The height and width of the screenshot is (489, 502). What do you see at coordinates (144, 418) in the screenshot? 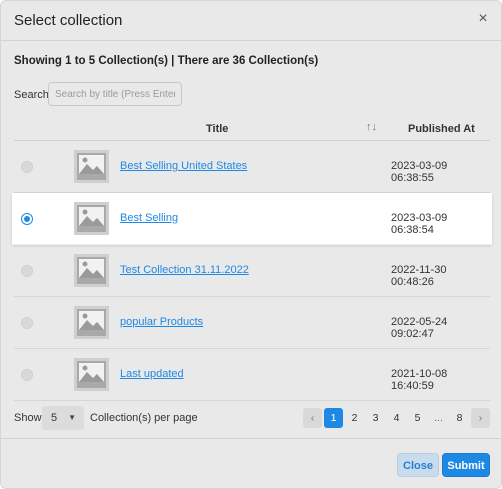
I see `per-page-label: Collection(s) per page` at bounding box center [144, 418].